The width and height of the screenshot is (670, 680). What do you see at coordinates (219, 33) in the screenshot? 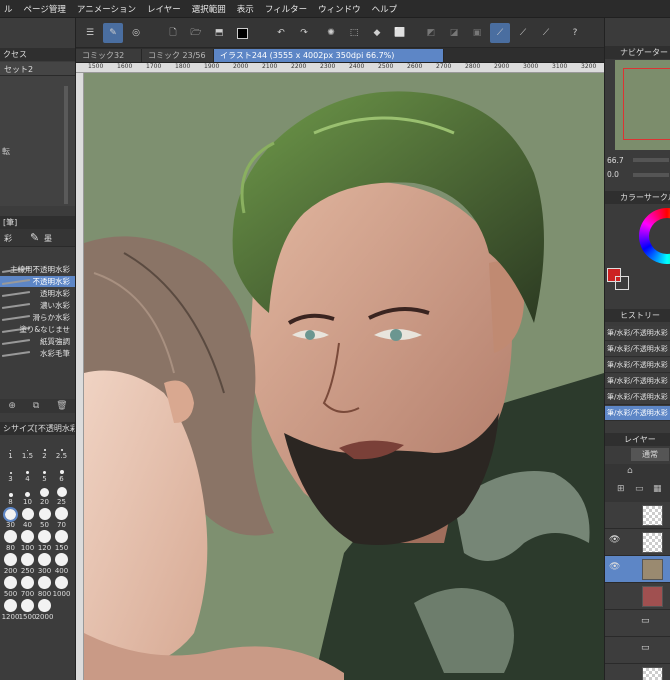
I see `save-icon: ⬒` at bounding box center [219, 33].